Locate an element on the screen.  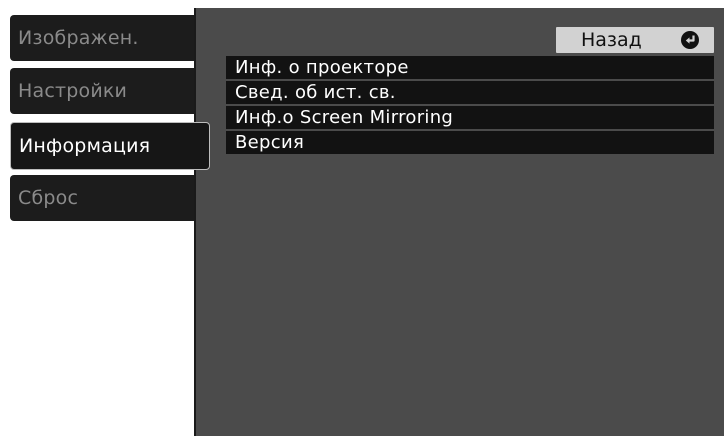
menu-item-label: Инф.о Screen Mirroring is located at coordinates (344, 117).